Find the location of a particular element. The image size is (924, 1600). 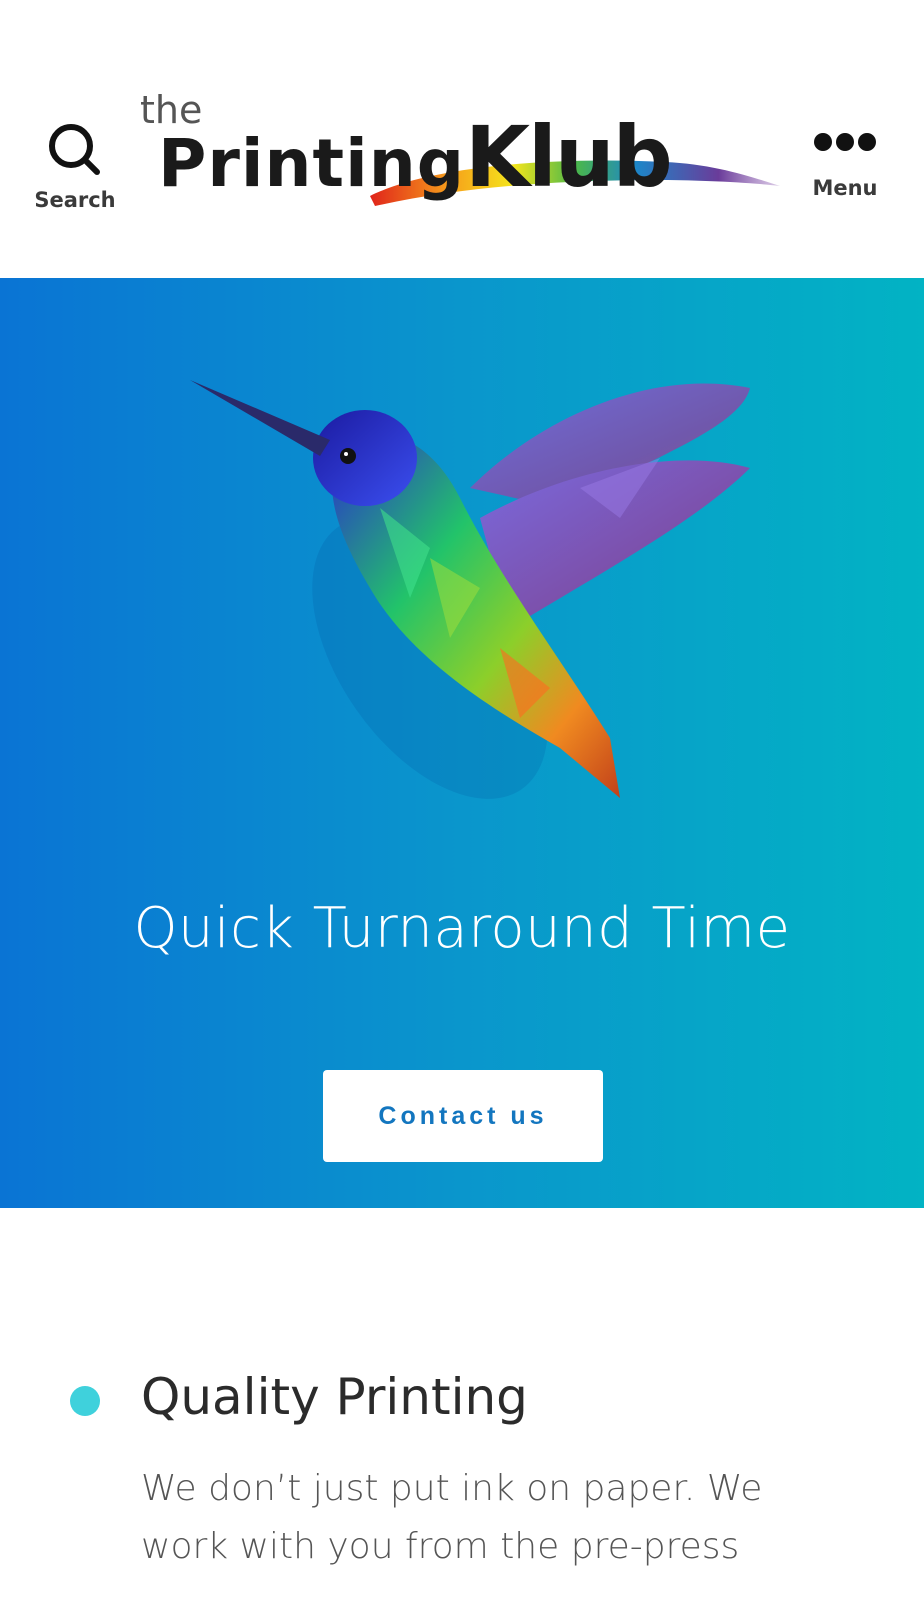

site-logo: the PrintingKlub is located at coordinates (465, 158).